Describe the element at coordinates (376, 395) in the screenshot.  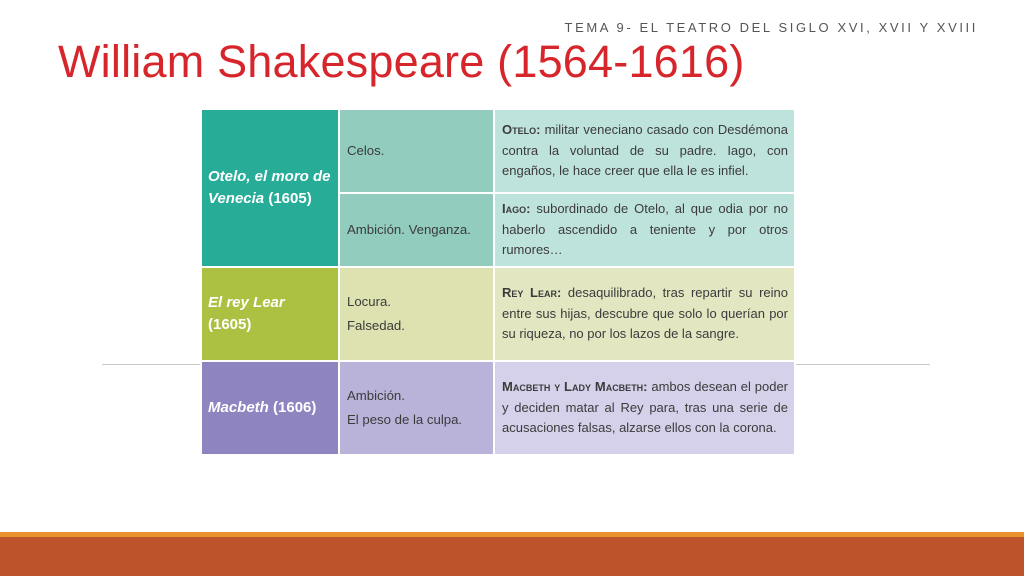
I see `theme-text: Ambición.` at that location.